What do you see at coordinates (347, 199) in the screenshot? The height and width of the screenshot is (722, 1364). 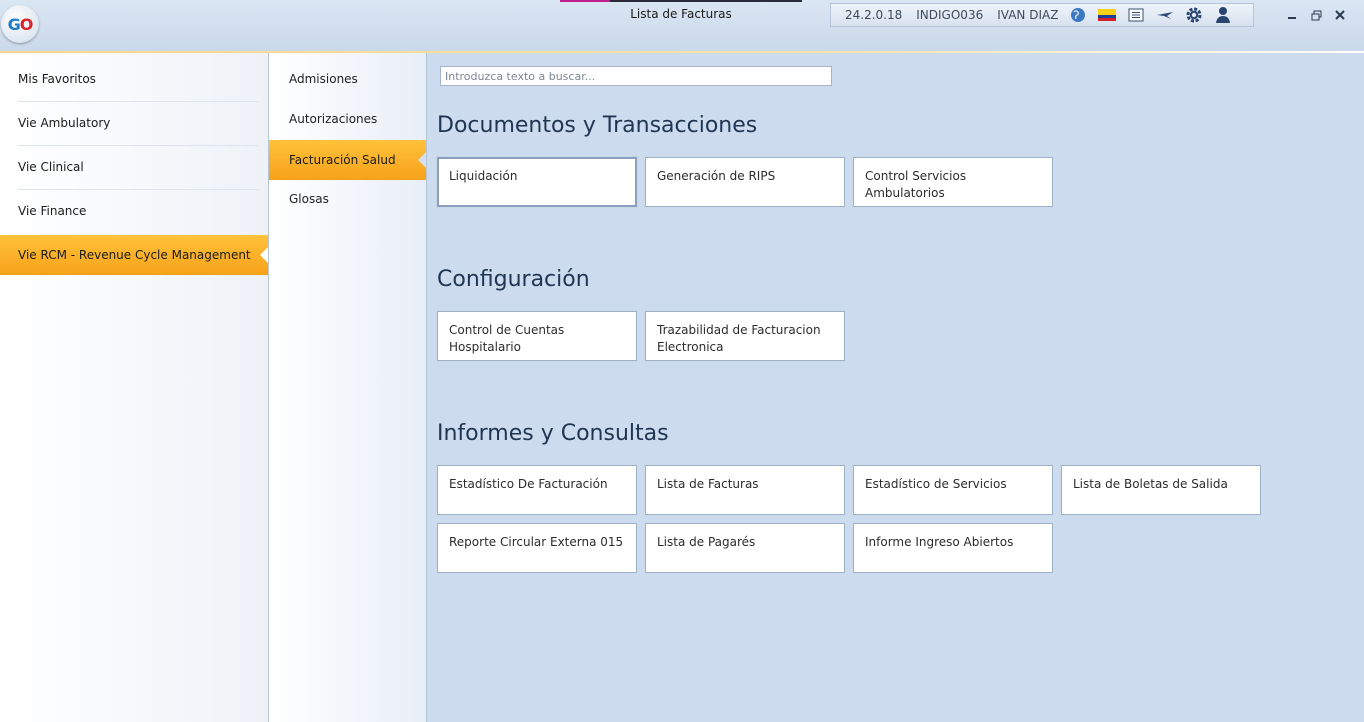 I see `submenu-item-glosas: Glosas` at bounding box center [347, 199].